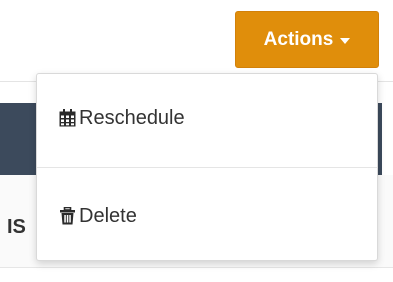  I want to click on actions-button-label: Actions, so click(298, 39).